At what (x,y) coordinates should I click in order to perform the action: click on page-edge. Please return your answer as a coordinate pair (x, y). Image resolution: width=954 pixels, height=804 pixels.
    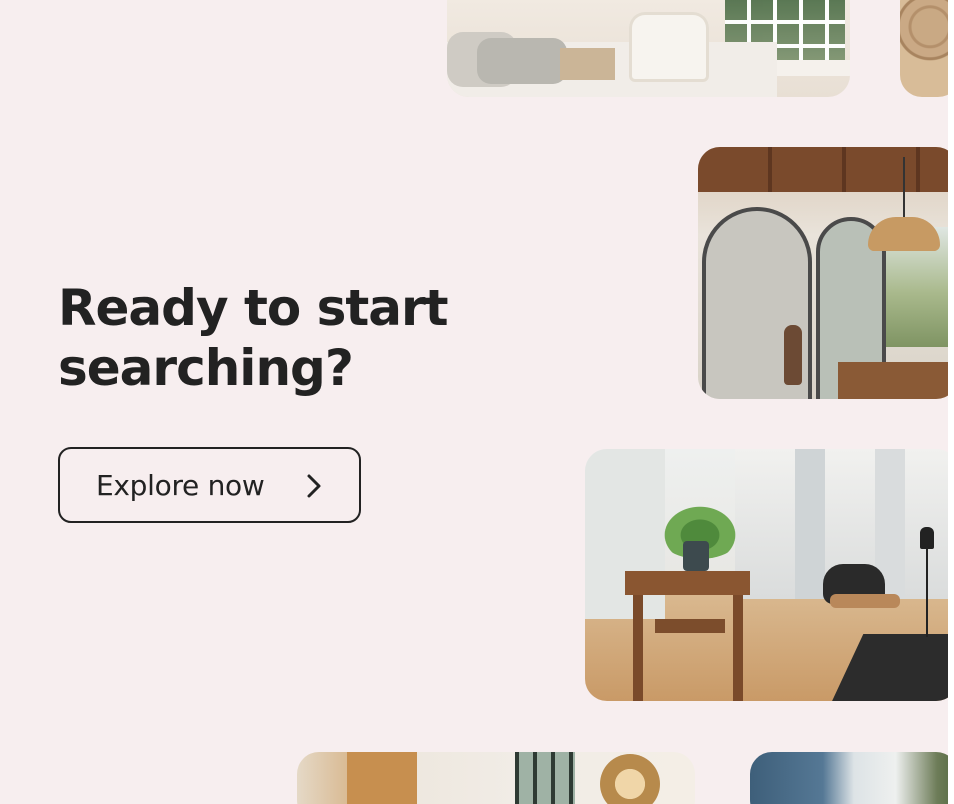
    Looking at the image, I should click on (951, 402).